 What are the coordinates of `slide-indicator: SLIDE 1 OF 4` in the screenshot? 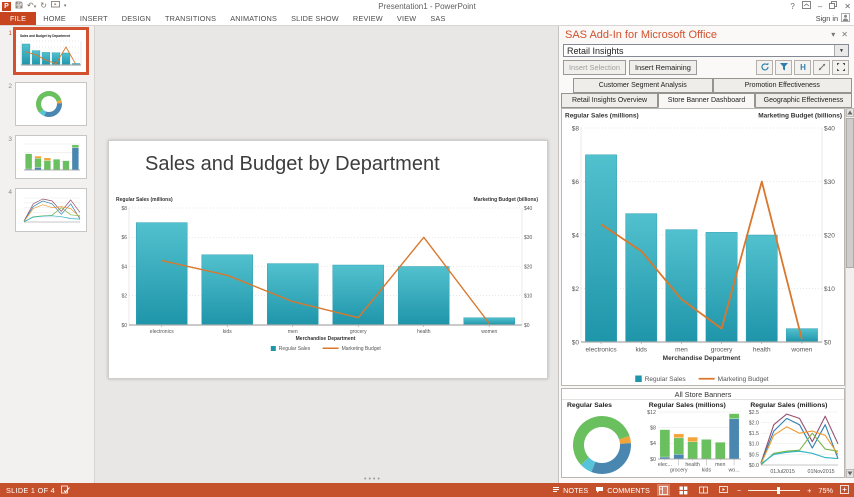 It's located at (30, 490).